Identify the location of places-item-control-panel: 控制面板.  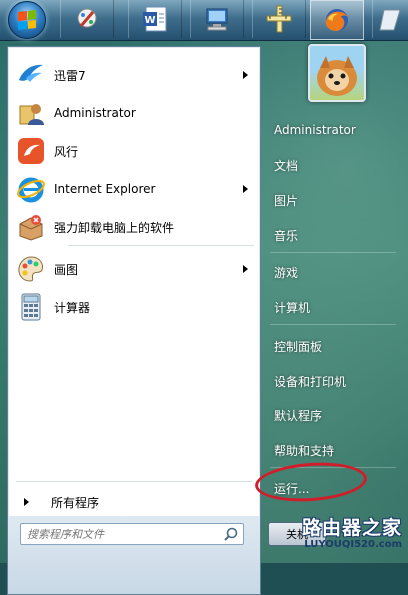
(298, 346).